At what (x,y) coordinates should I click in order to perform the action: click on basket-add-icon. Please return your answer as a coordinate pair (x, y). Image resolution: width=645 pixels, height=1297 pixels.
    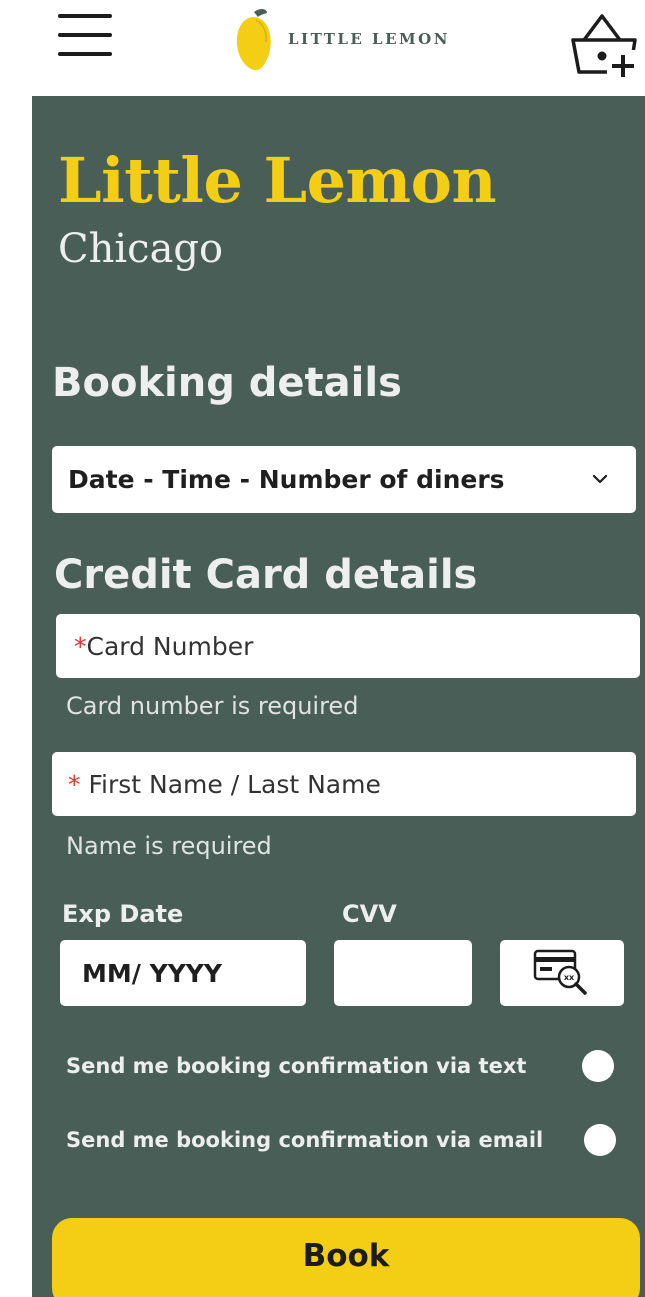
    Looking at the image, I should click on (604, 47).